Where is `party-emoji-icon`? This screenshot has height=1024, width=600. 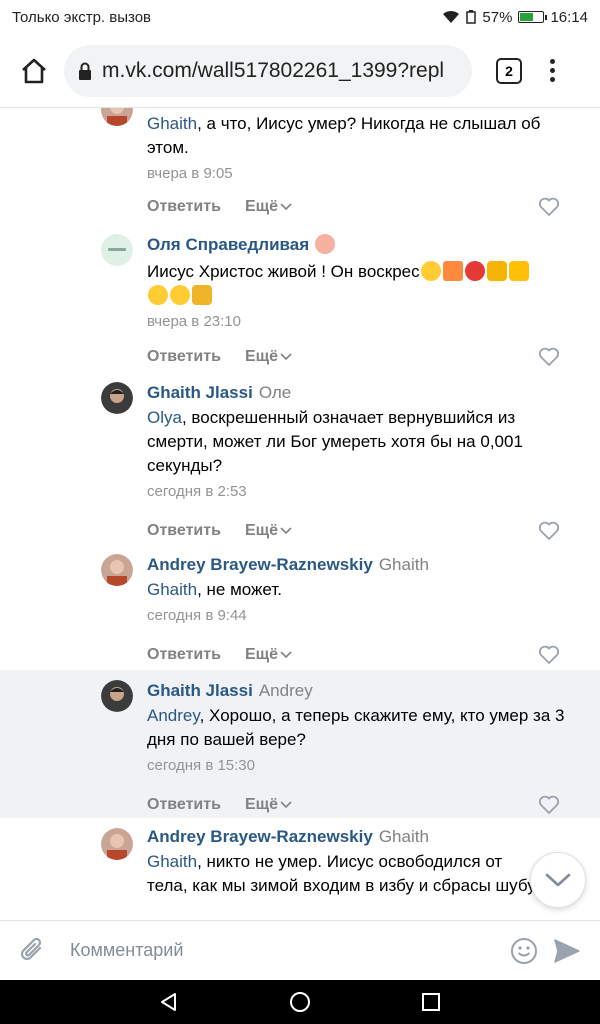
party-emoji-icon is located at coordinates (452, 271).